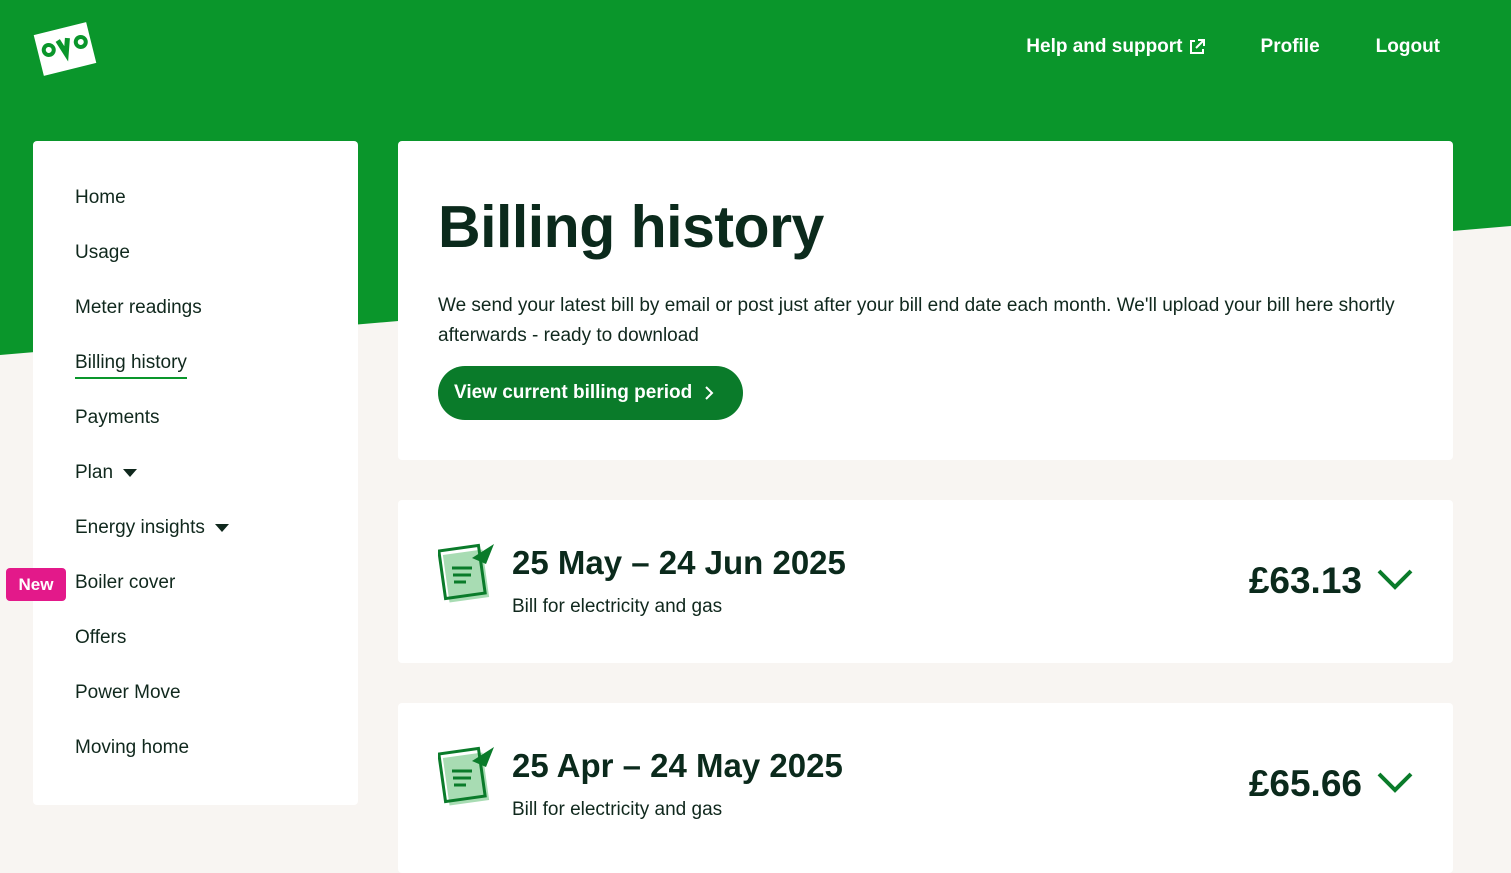 The image size is (1511, 873). What do you see at coordinates (152, 762) in the screenshot?
I see `sidebar-item-moving-home: Moving home` at bounding box center [152, 762].